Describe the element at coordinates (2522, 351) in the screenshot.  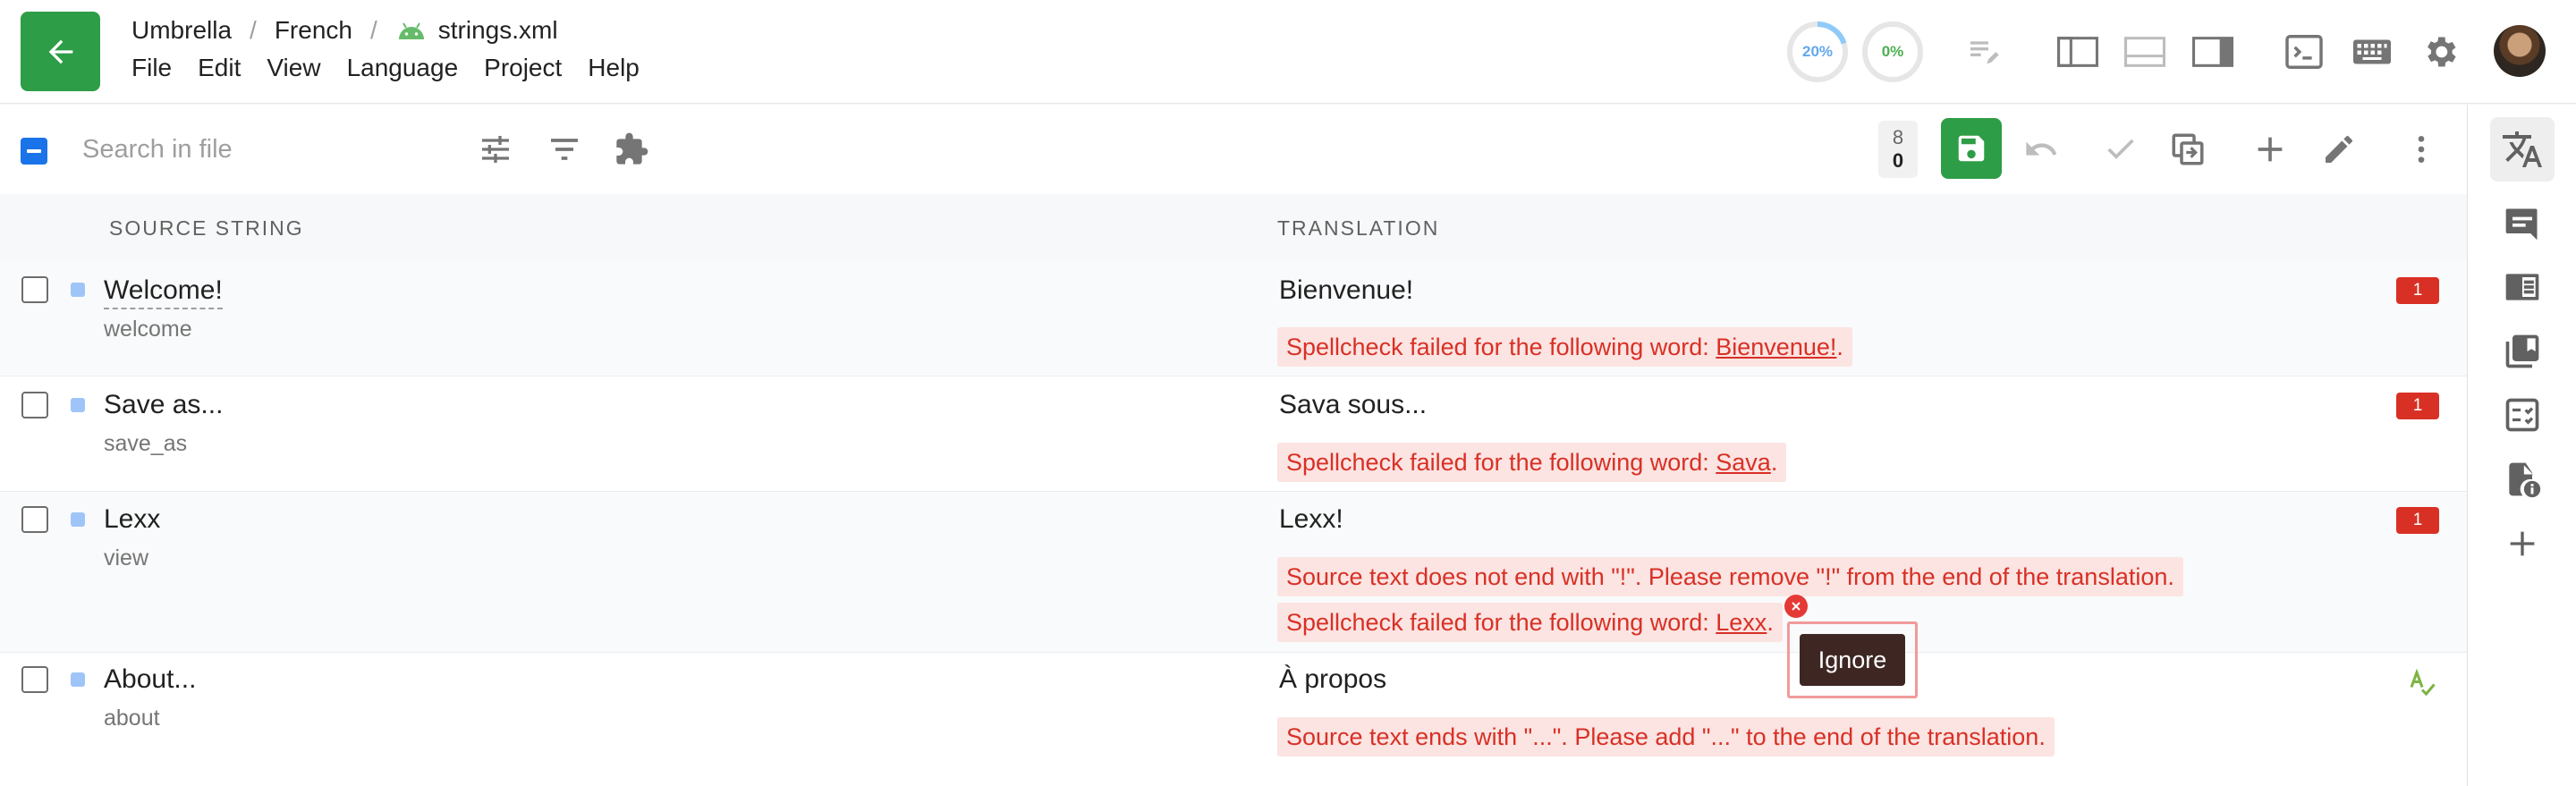
I see `book-icon` at that location.